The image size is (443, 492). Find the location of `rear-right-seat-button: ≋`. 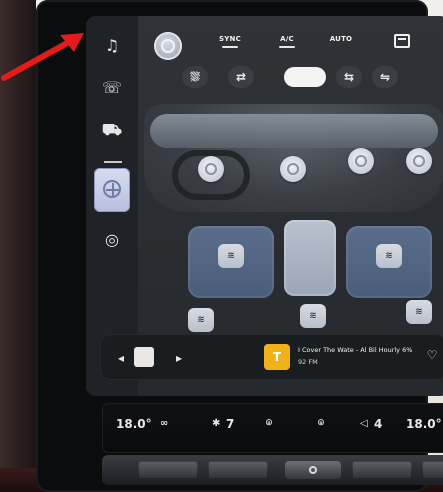

rear-right-seat-button: ≋ is located at coordinates (419, 312).